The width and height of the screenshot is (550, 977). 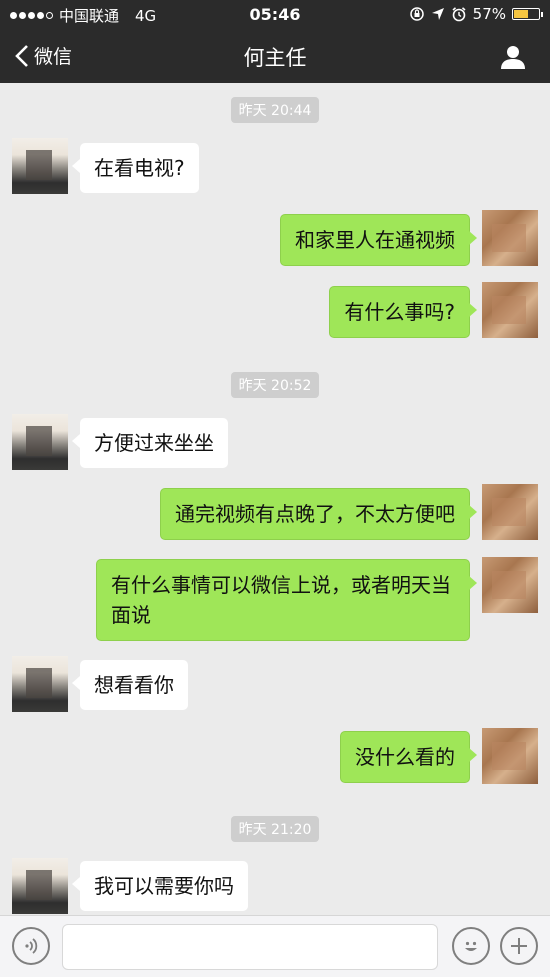 I want to click on received-message: 方便过来坐坐, so click(x=150, y=443).